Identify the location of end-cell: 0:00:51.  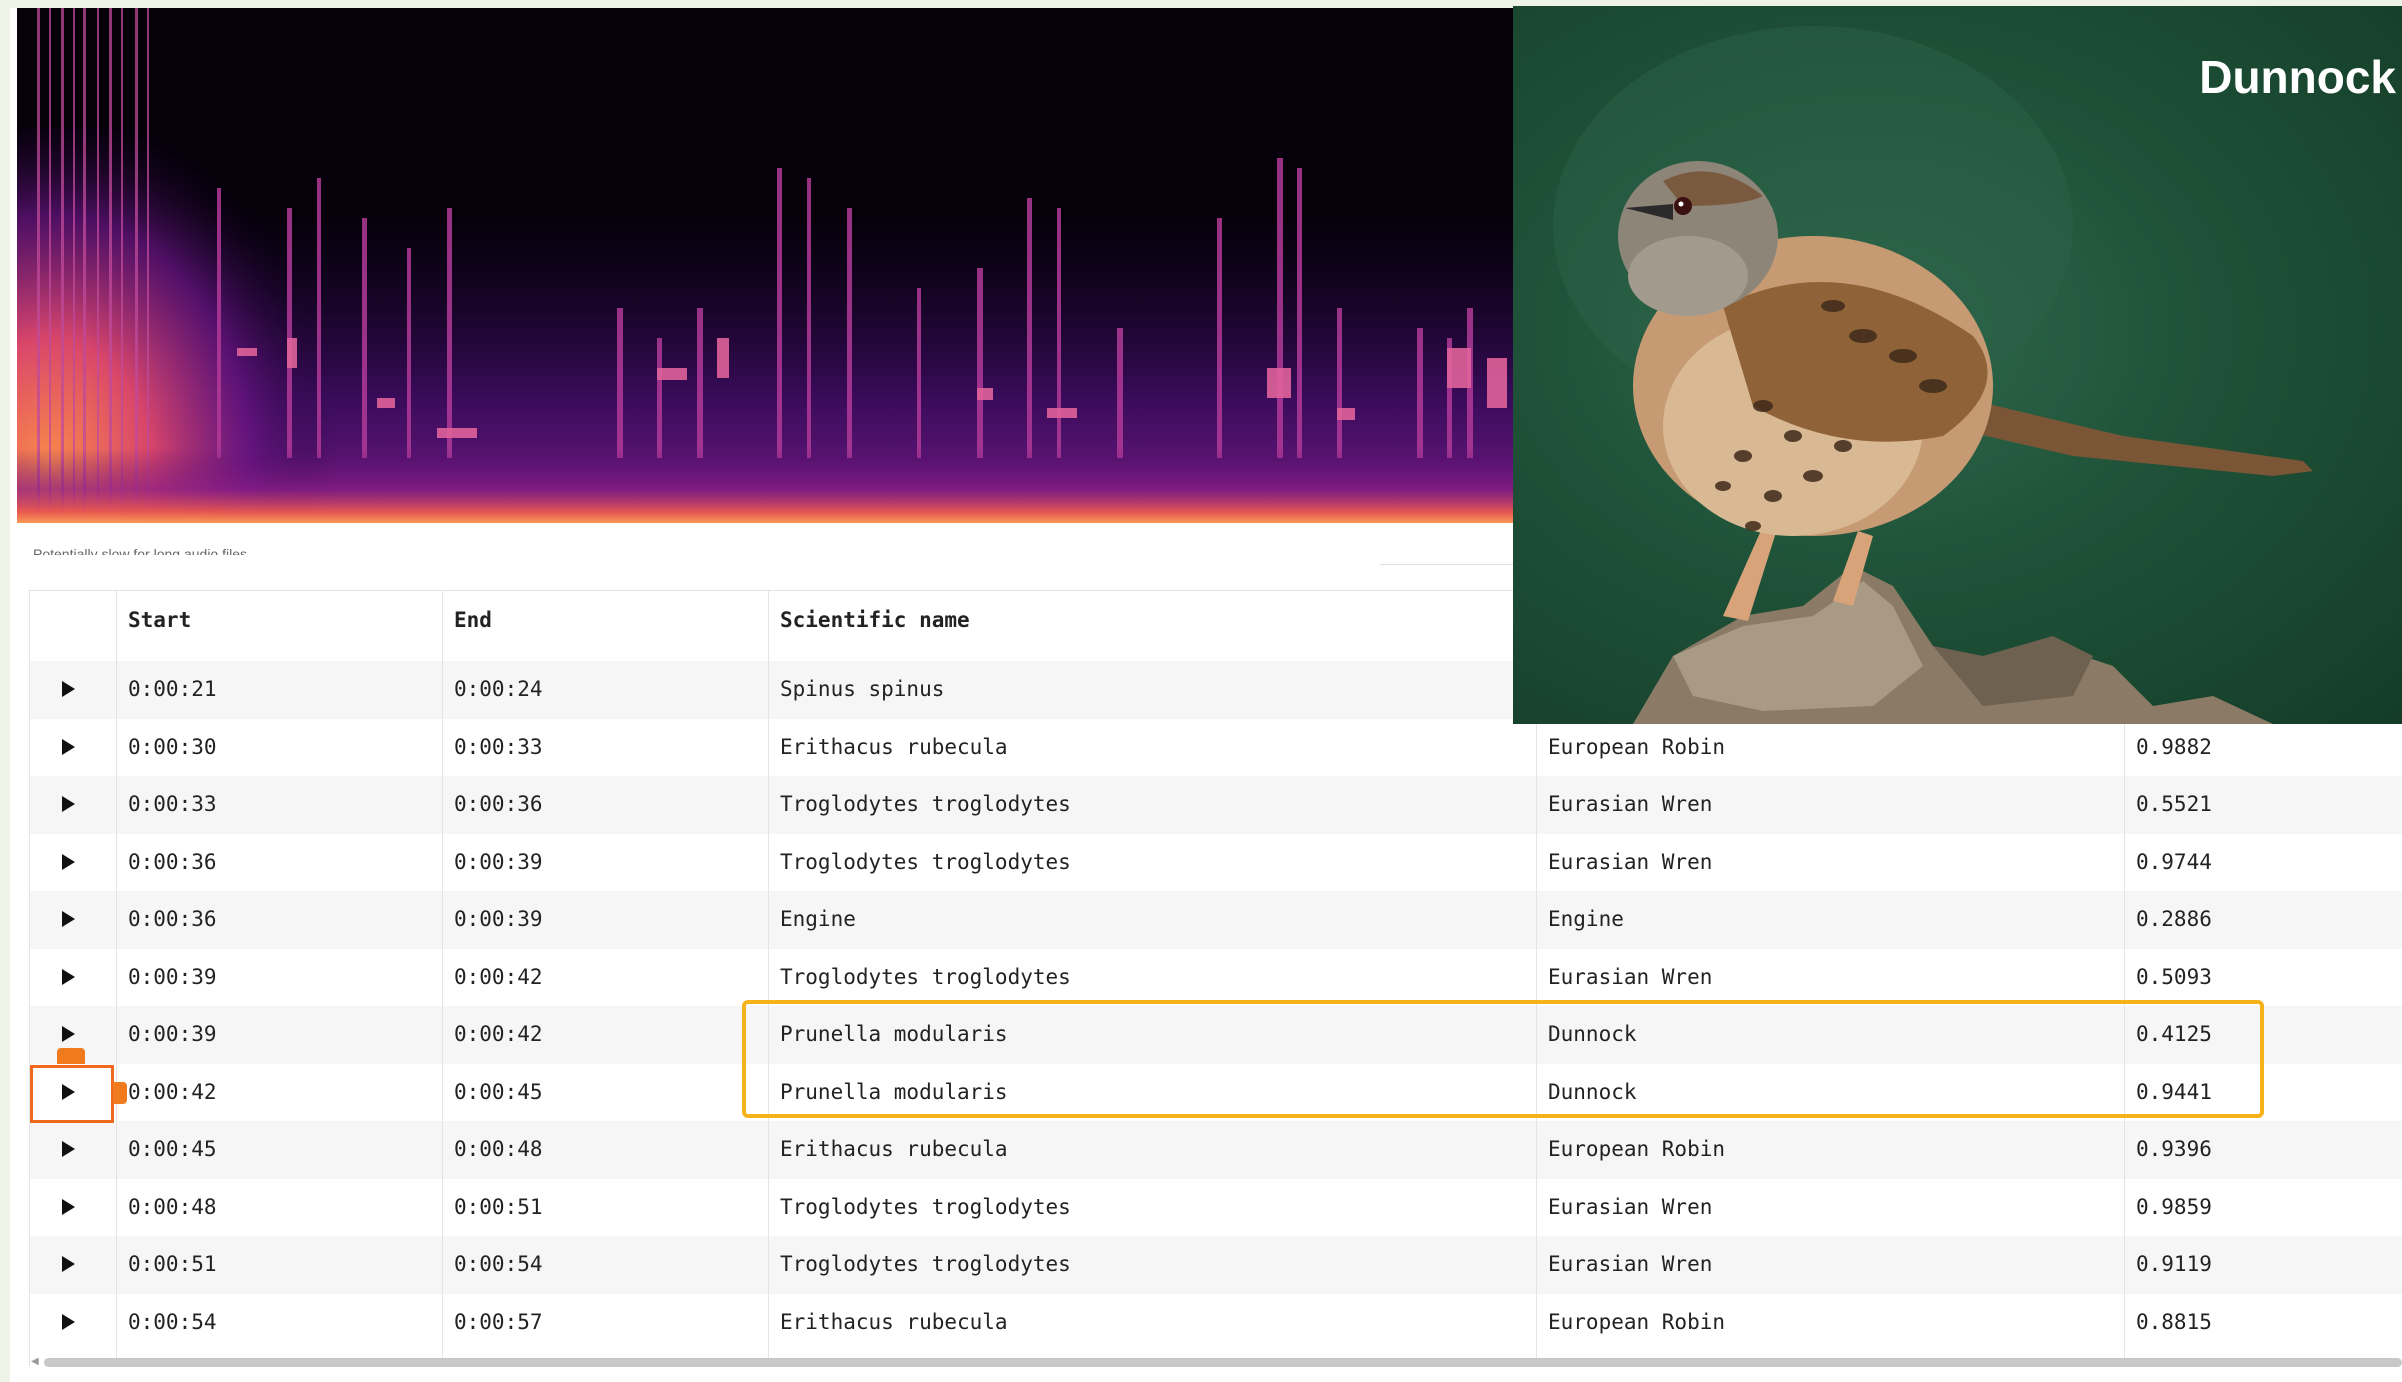
(498, 1206).